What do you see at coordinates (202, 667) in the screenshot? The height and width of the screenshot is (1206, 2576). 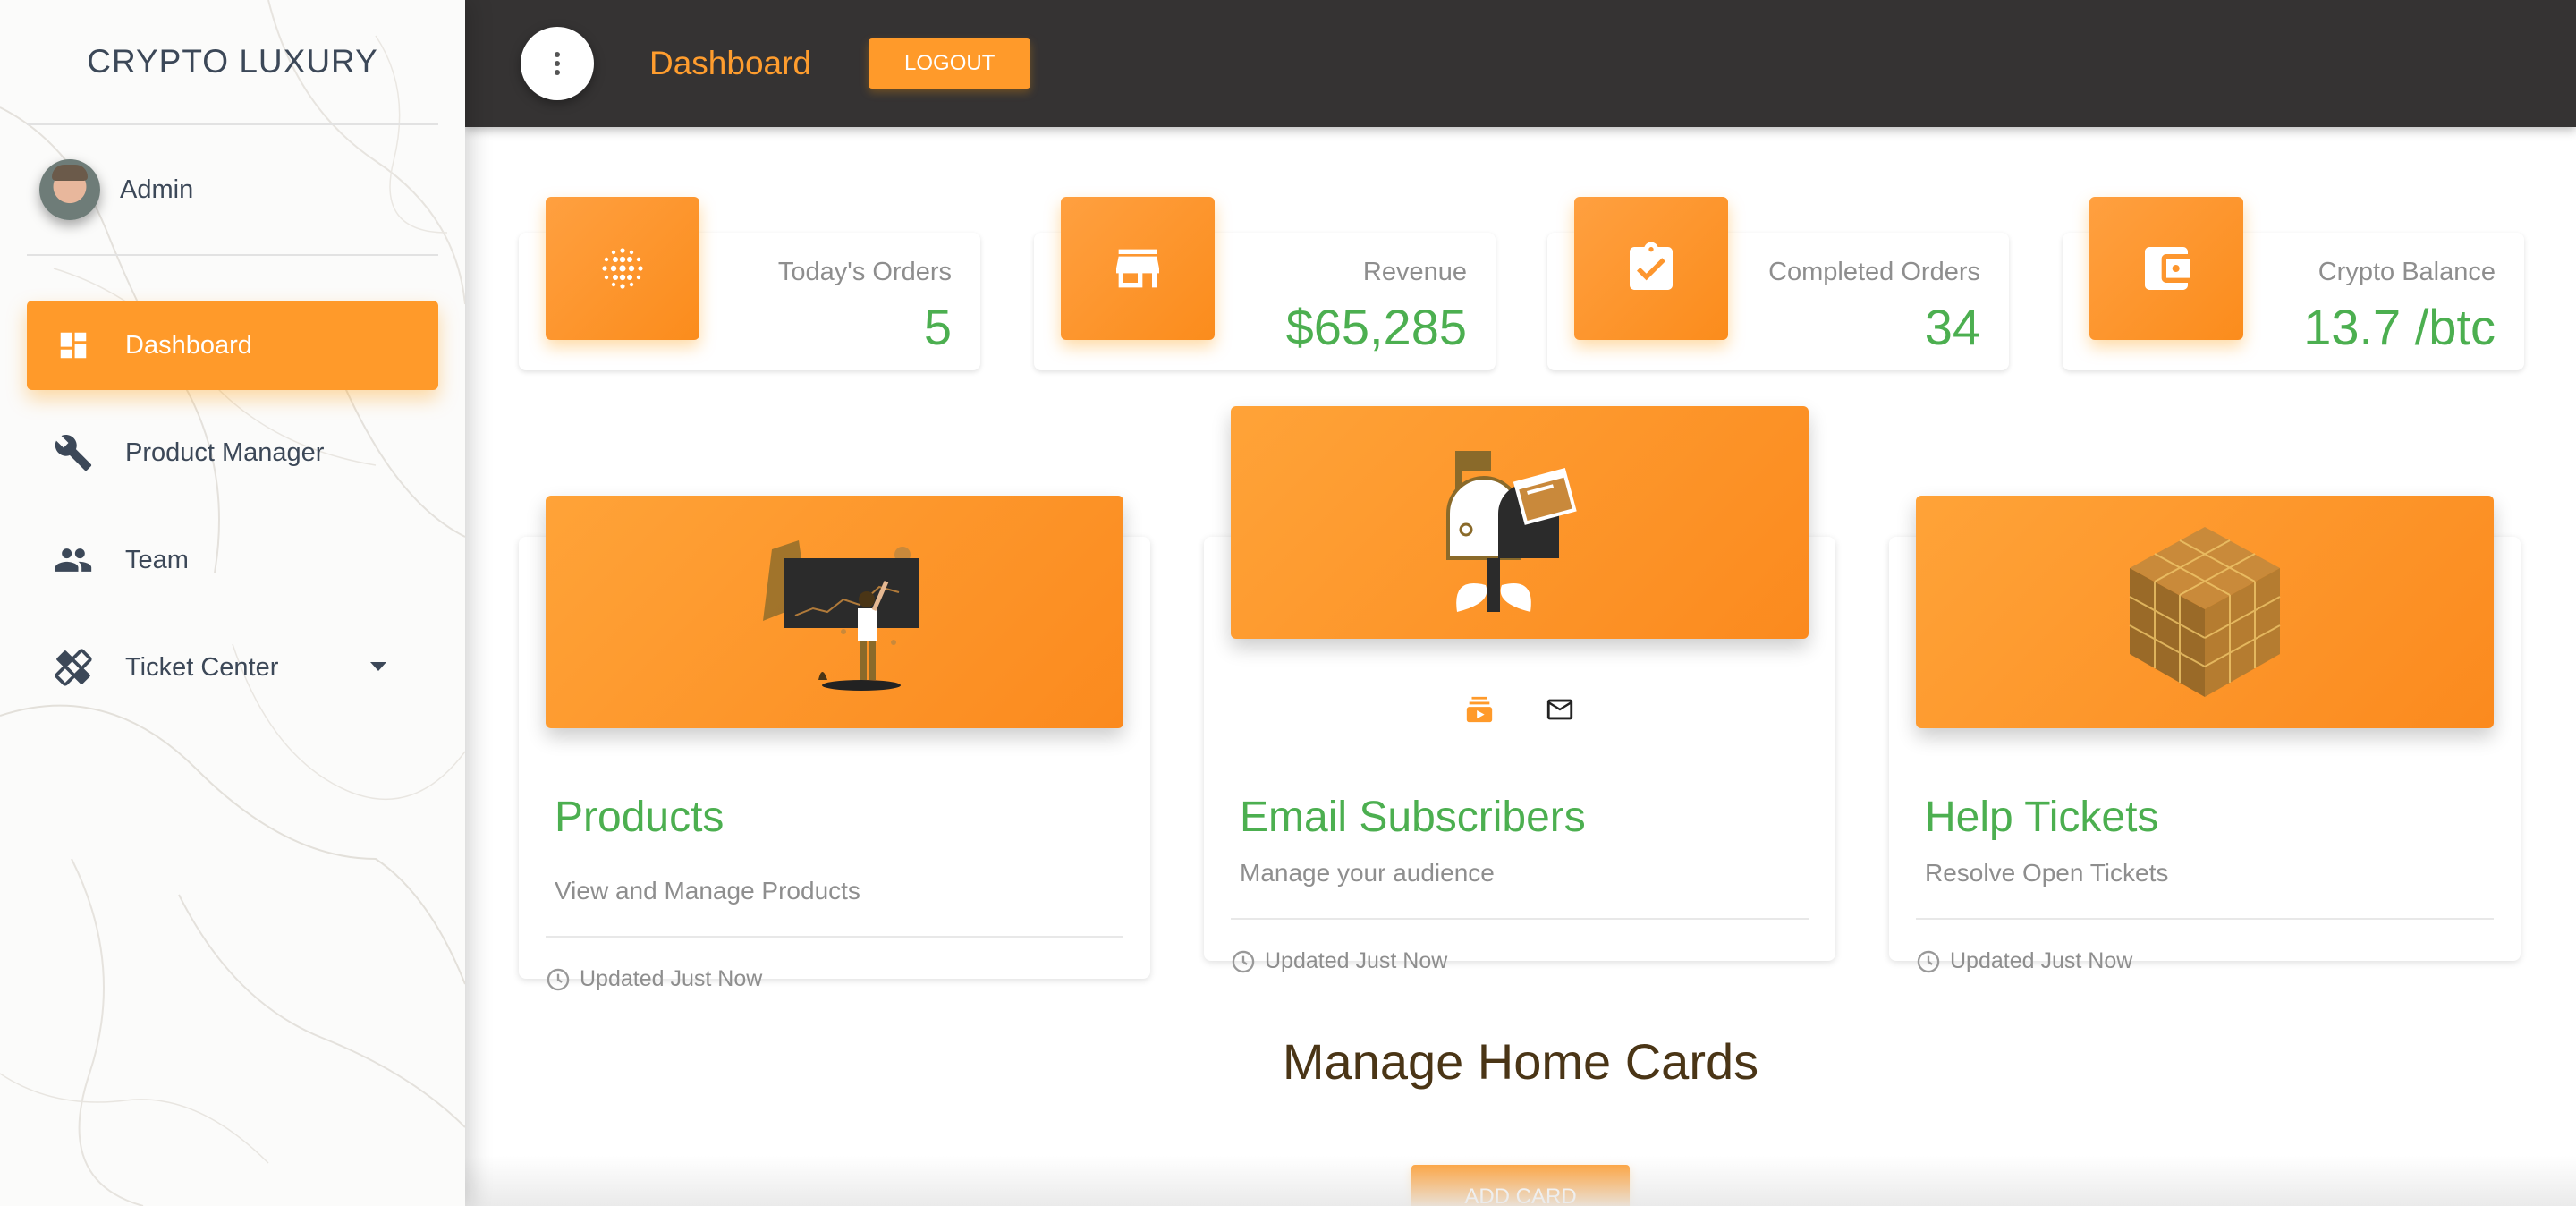 I see `sidebar-item-label: Ticket Center` at bounding box center [202, 667].